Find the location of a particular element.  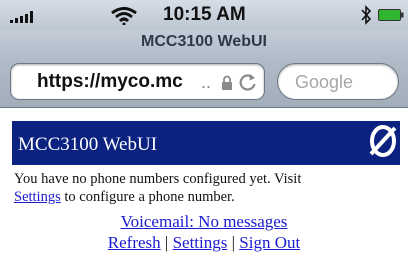

url-ellipsis: .. is located at coordinates (206, 82).